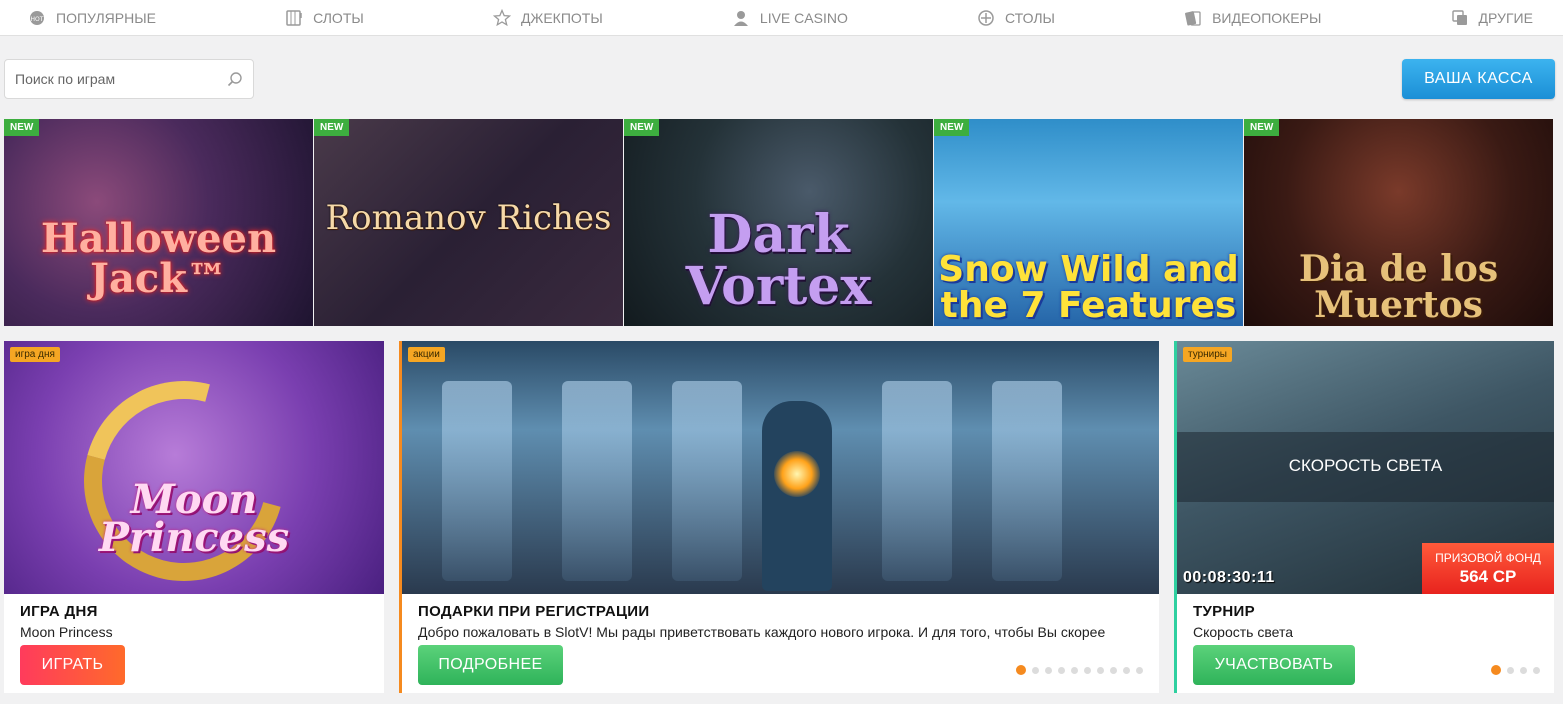  What do you see at coordinates (106, 17) in the screenshot?
I see `nav-label: ПОПУЛЯРНЫЕ` at bounding box center [106, 17].